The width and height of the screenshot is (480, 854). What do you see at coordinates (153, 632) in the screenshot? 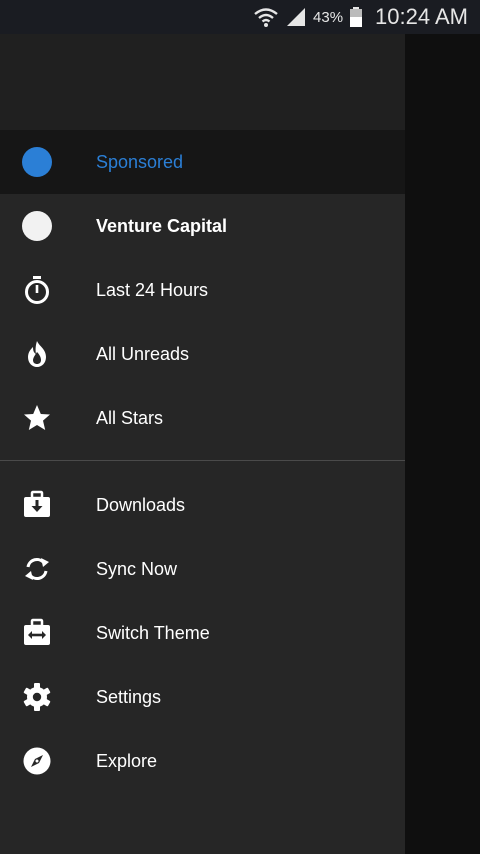
I see `menu-item-label: Switch Theme` at bounding box center [153, 632].